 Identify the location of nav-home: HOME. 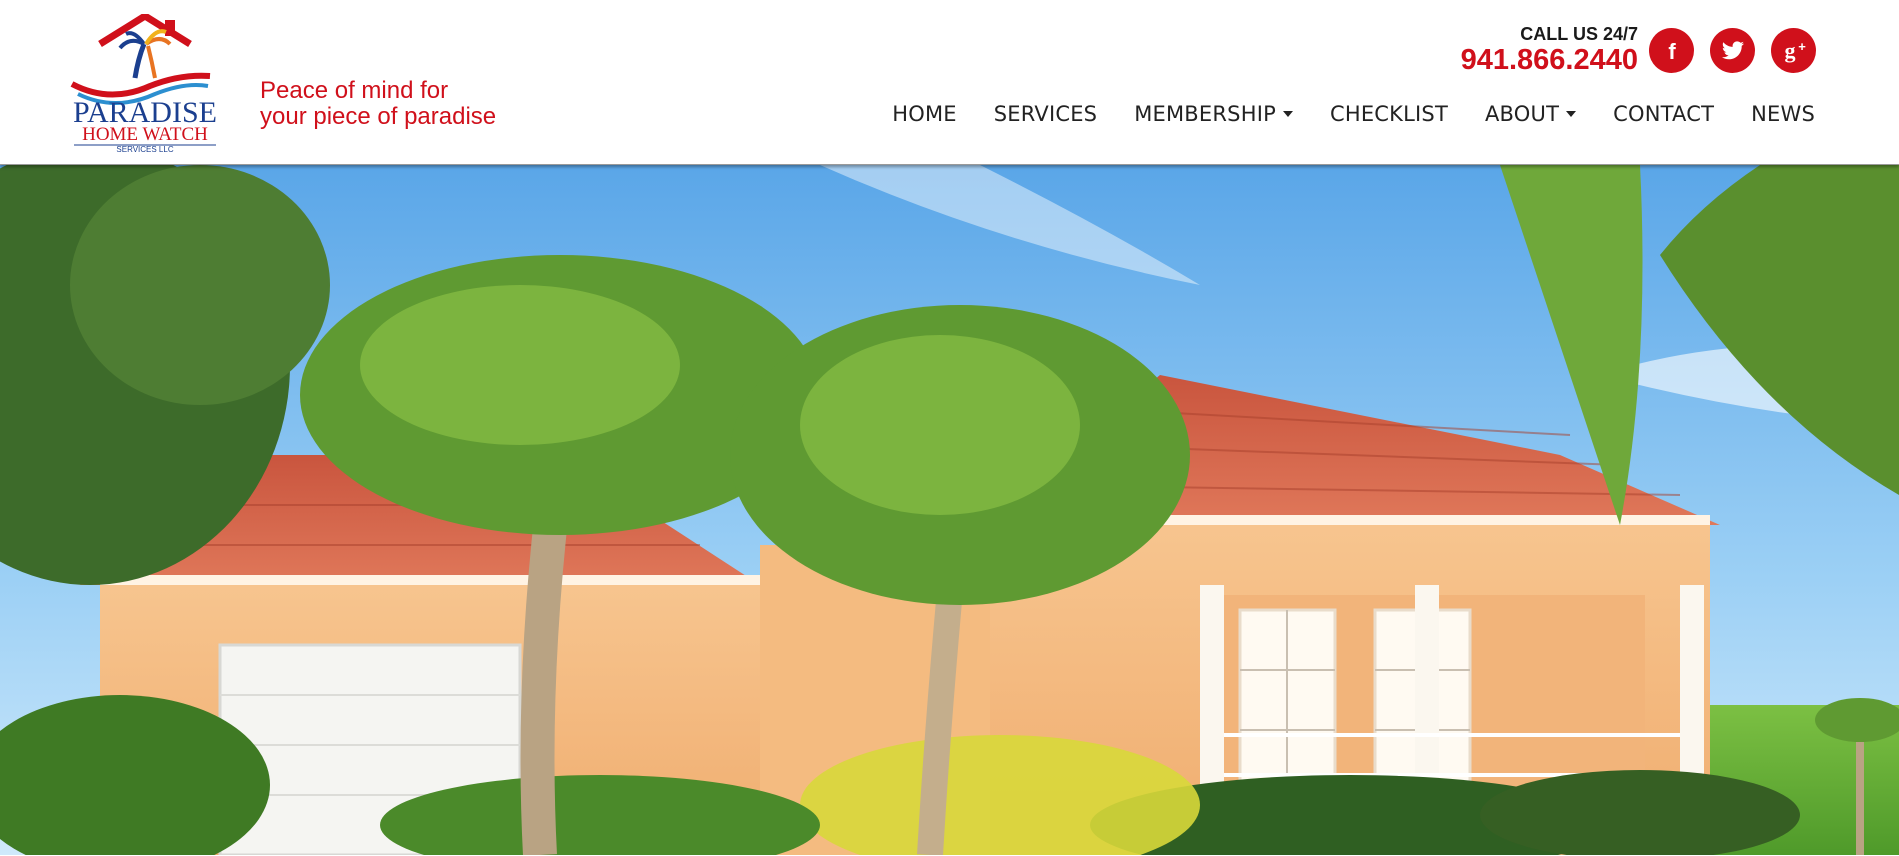
(924, 114).